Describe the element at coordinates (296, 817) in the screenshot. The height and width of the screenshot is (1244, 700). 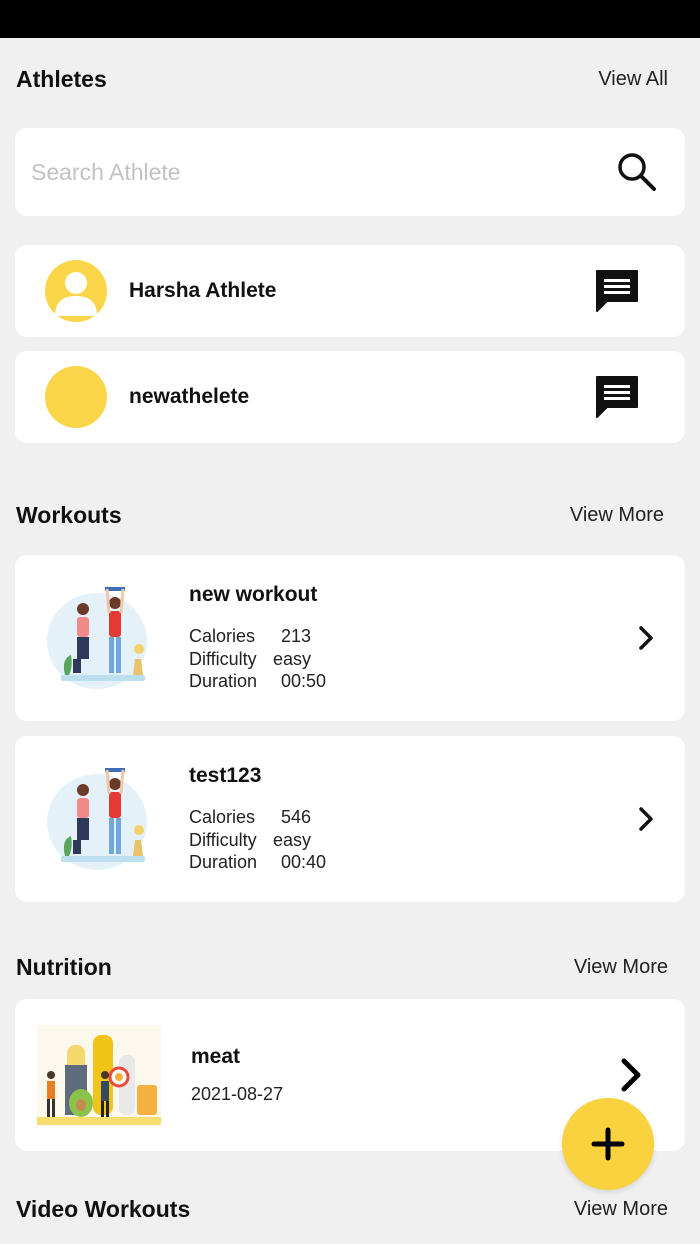
I see `calories-value: 546` at that location.